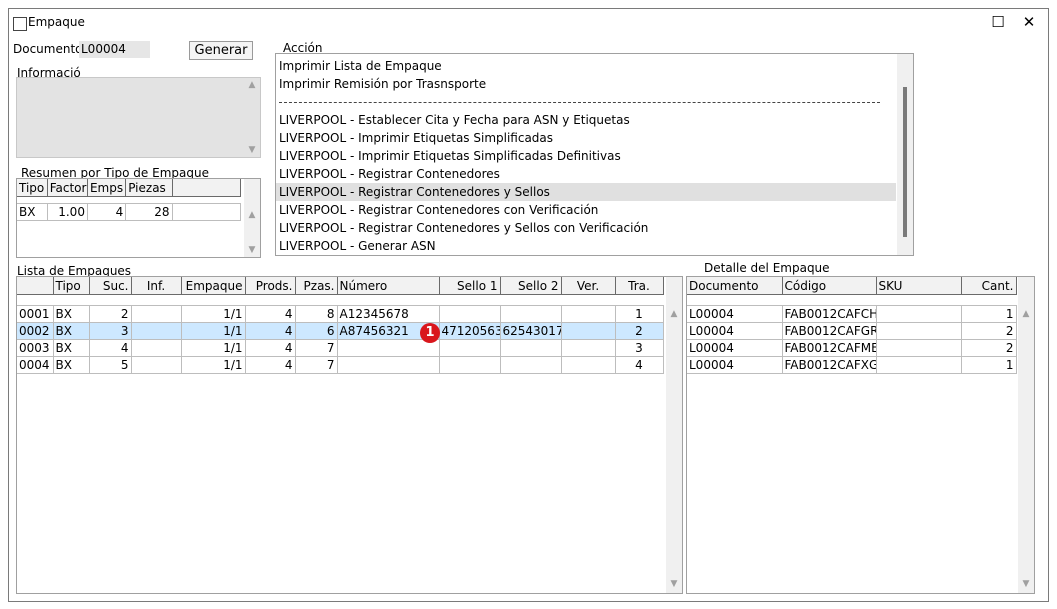 Image resolution: width=1057 pixels, height=609 pixels. Describe the element at coordinates (829, 314) in the screenshot. I see `cell-codigo: FAB0012CAFCHI` at that location.